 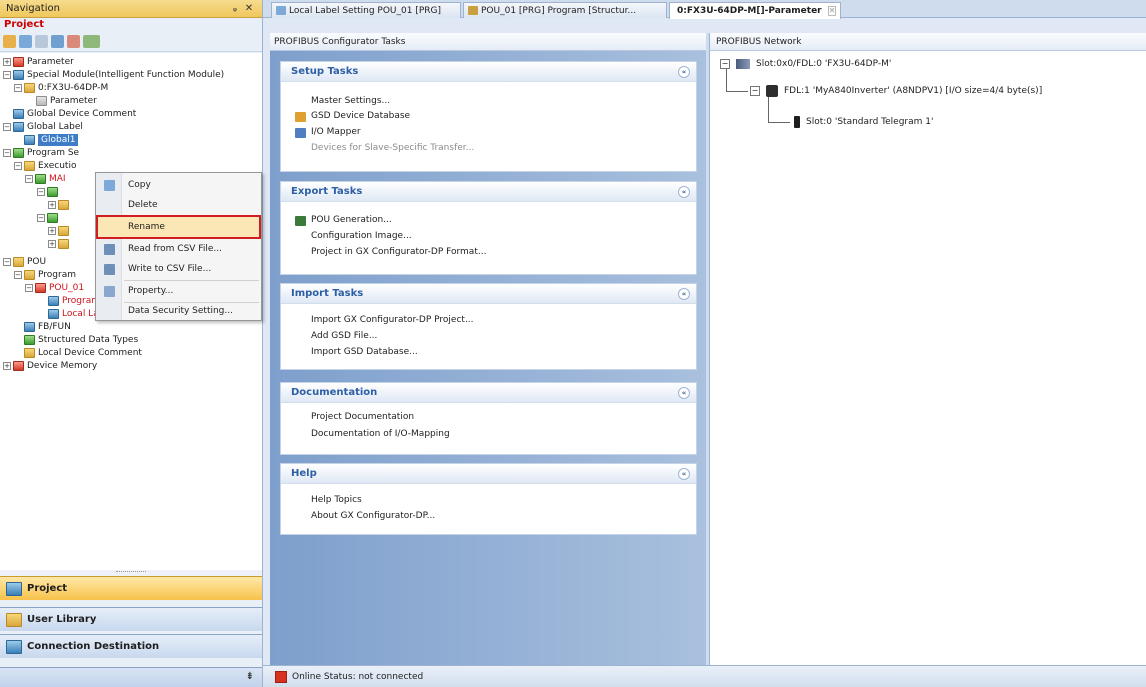 I want to click on tree-node-program-folder: − Program, so click(x=45, y=275).